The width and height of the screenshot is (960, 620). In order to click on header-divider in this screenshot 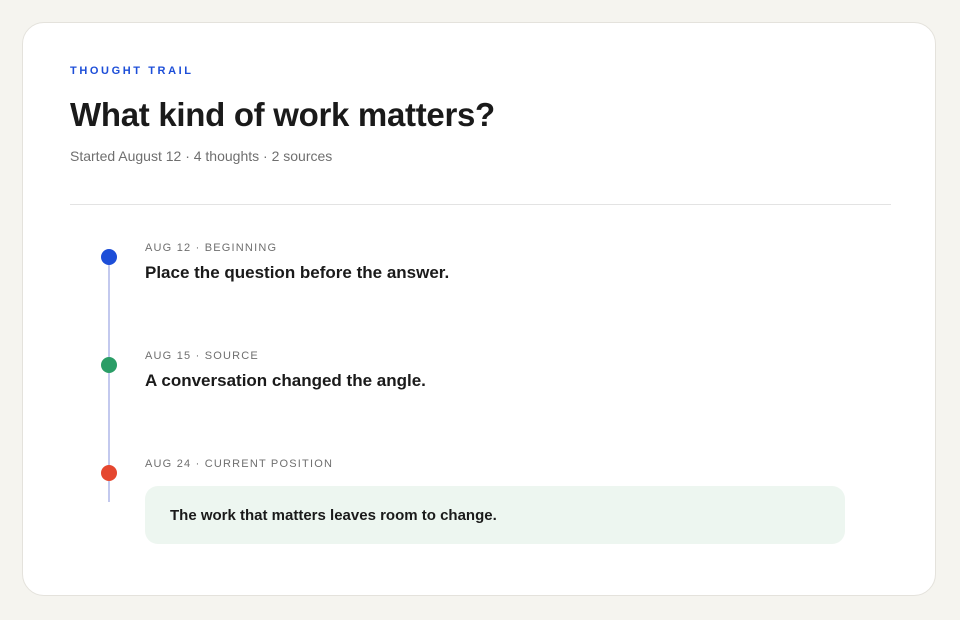, I will do `click(480, 204)`.